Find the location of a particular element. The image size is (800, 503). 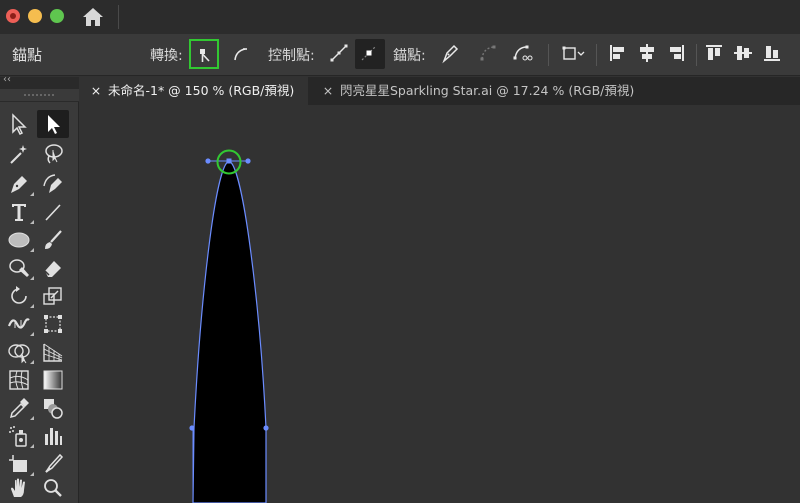

direction-handle-lower-left is located at coordinates (192, 428).